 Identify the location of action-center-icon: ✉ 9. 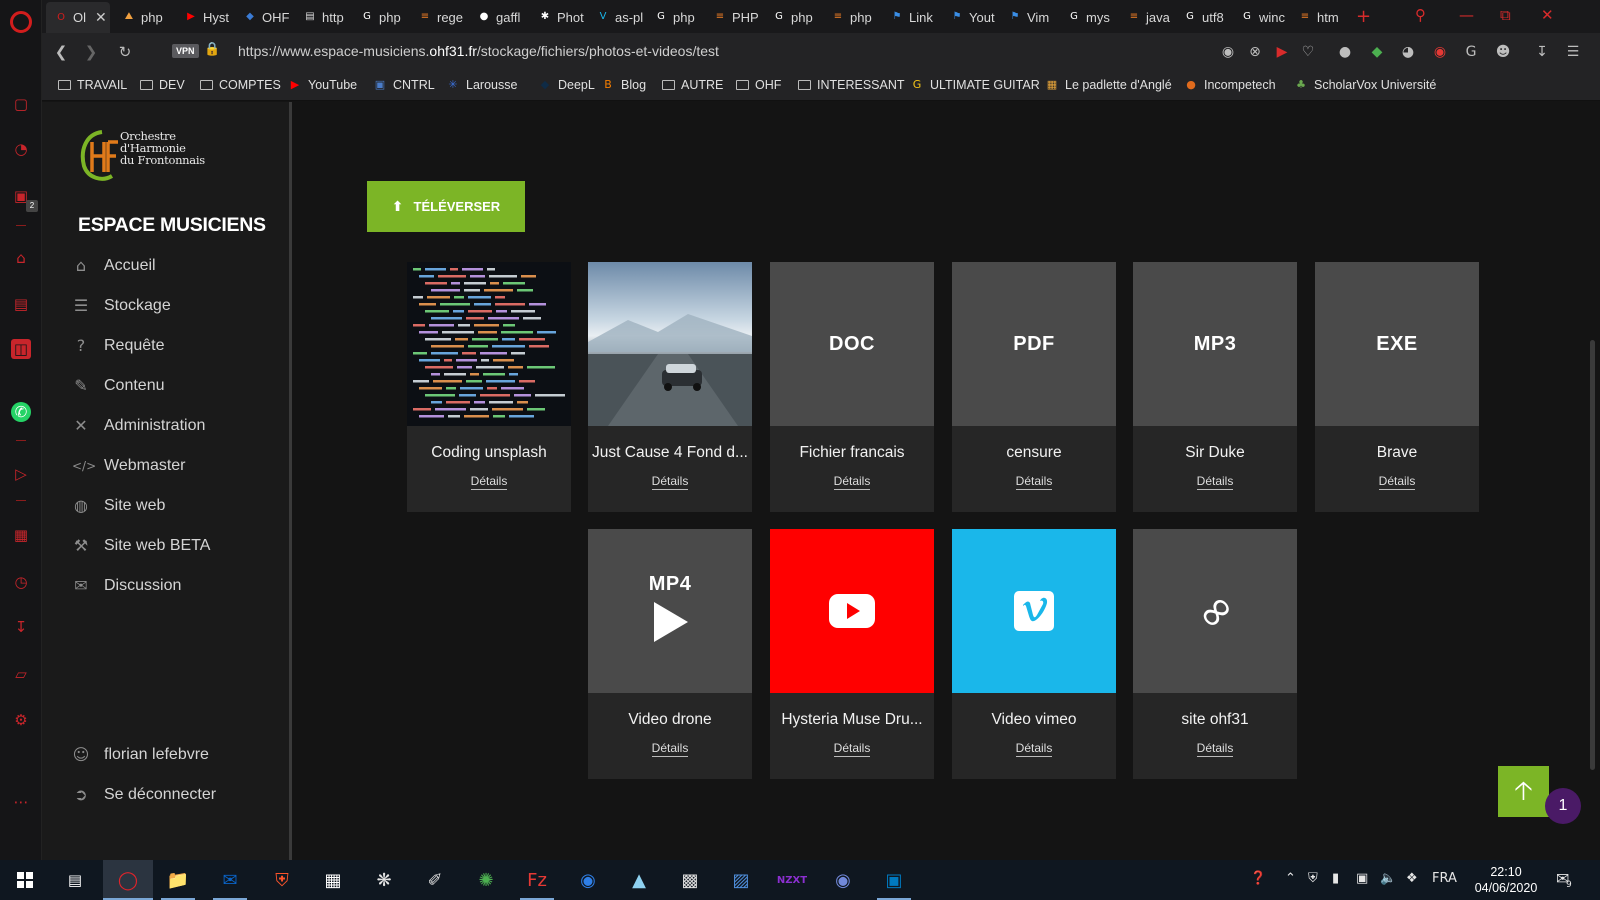
(1564, 879).